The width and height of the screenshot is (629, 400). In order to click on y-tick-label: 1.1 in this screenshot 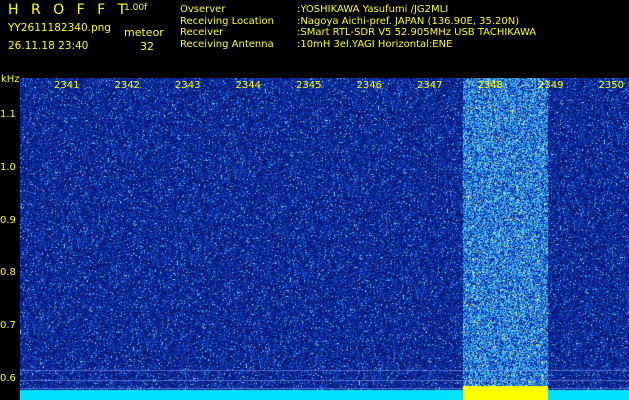, I will do `click(8, 114)`.